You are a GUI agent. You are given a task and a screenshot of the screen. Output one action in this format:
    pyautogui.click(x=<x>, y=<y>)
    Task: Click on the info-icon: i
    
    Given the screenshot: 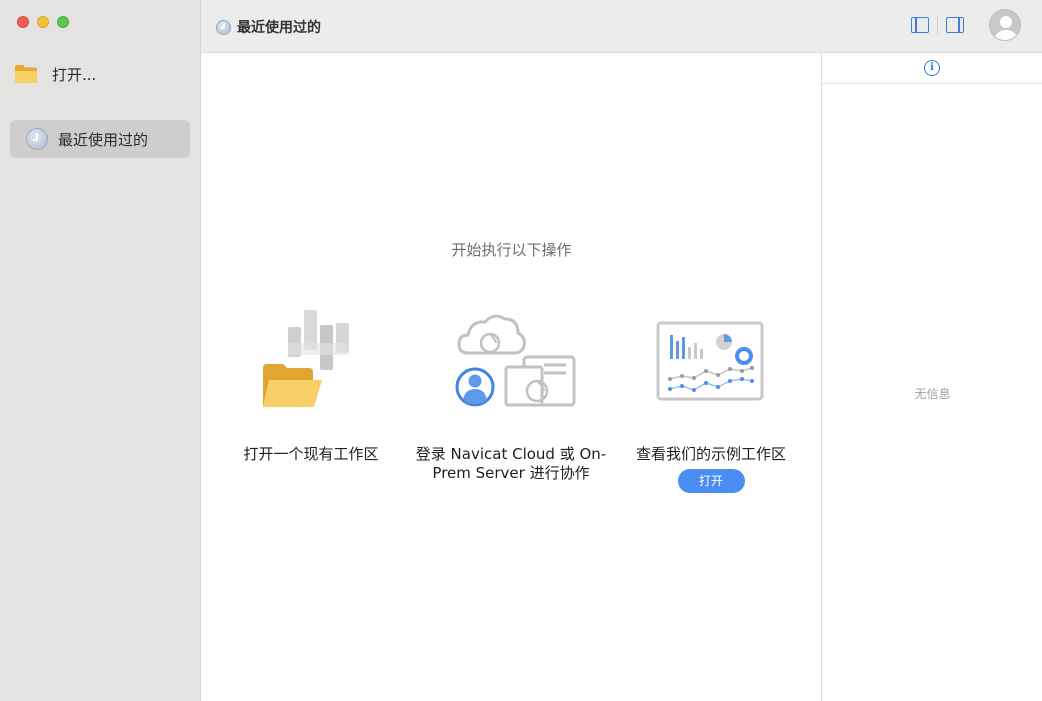 What is the action you would take?
    pyautogui.click(x=932, y=68)
    